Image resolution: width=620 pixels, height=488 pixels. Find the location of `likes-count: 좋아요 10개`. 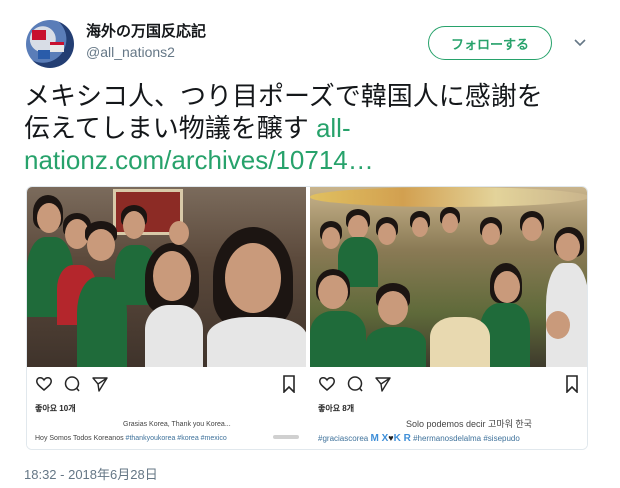

likes-count: 좋아요 10개 is located at coordinates (55, 408).